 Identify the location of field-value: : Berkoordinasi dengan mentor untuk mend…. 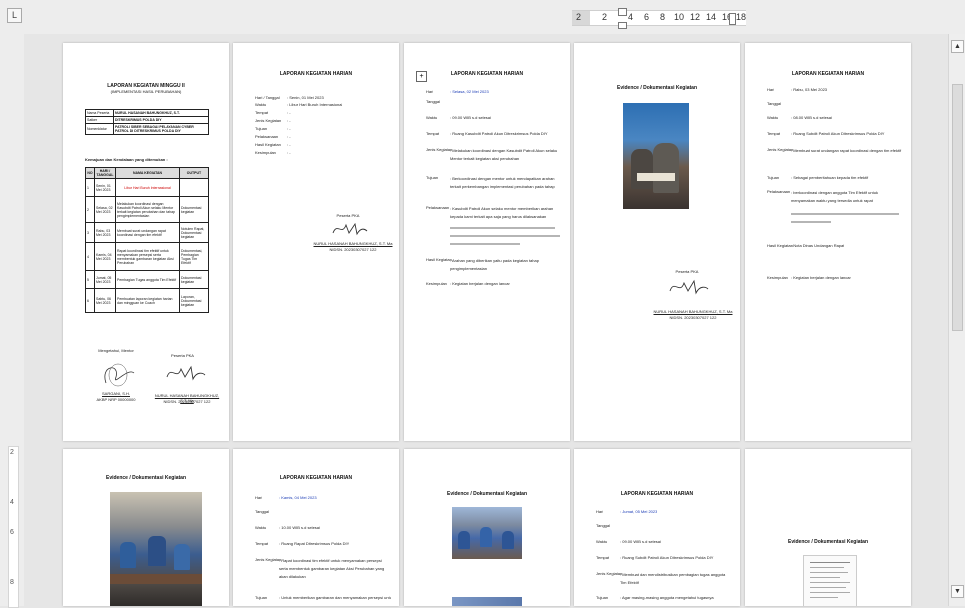
(502, 184).